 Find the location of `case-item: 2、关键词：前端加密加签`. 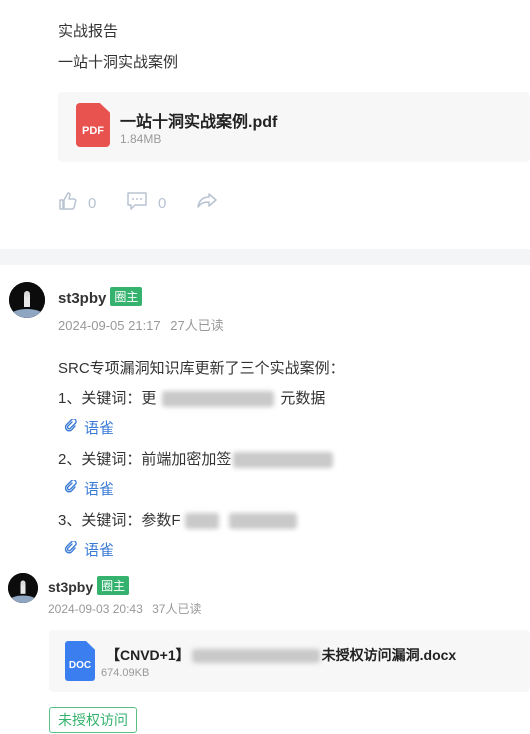

case-item: 2、关键词：前端加密加签 is located at coordinates (196, 458).